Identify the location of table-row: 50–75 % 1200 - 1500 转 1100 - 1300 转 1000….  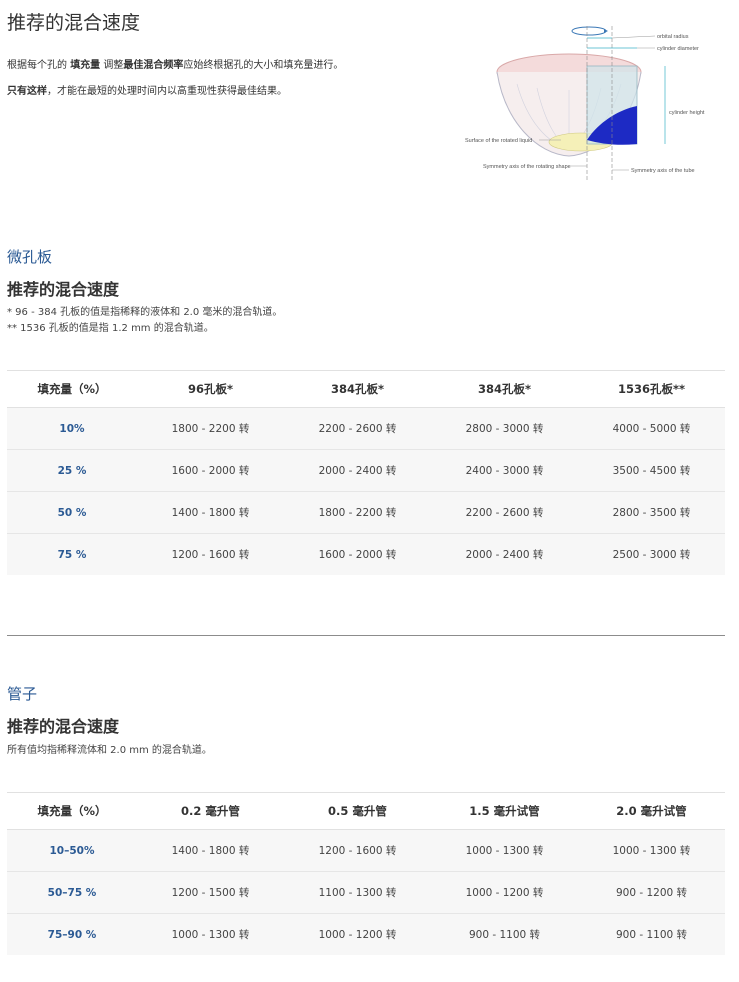
(366, 892).